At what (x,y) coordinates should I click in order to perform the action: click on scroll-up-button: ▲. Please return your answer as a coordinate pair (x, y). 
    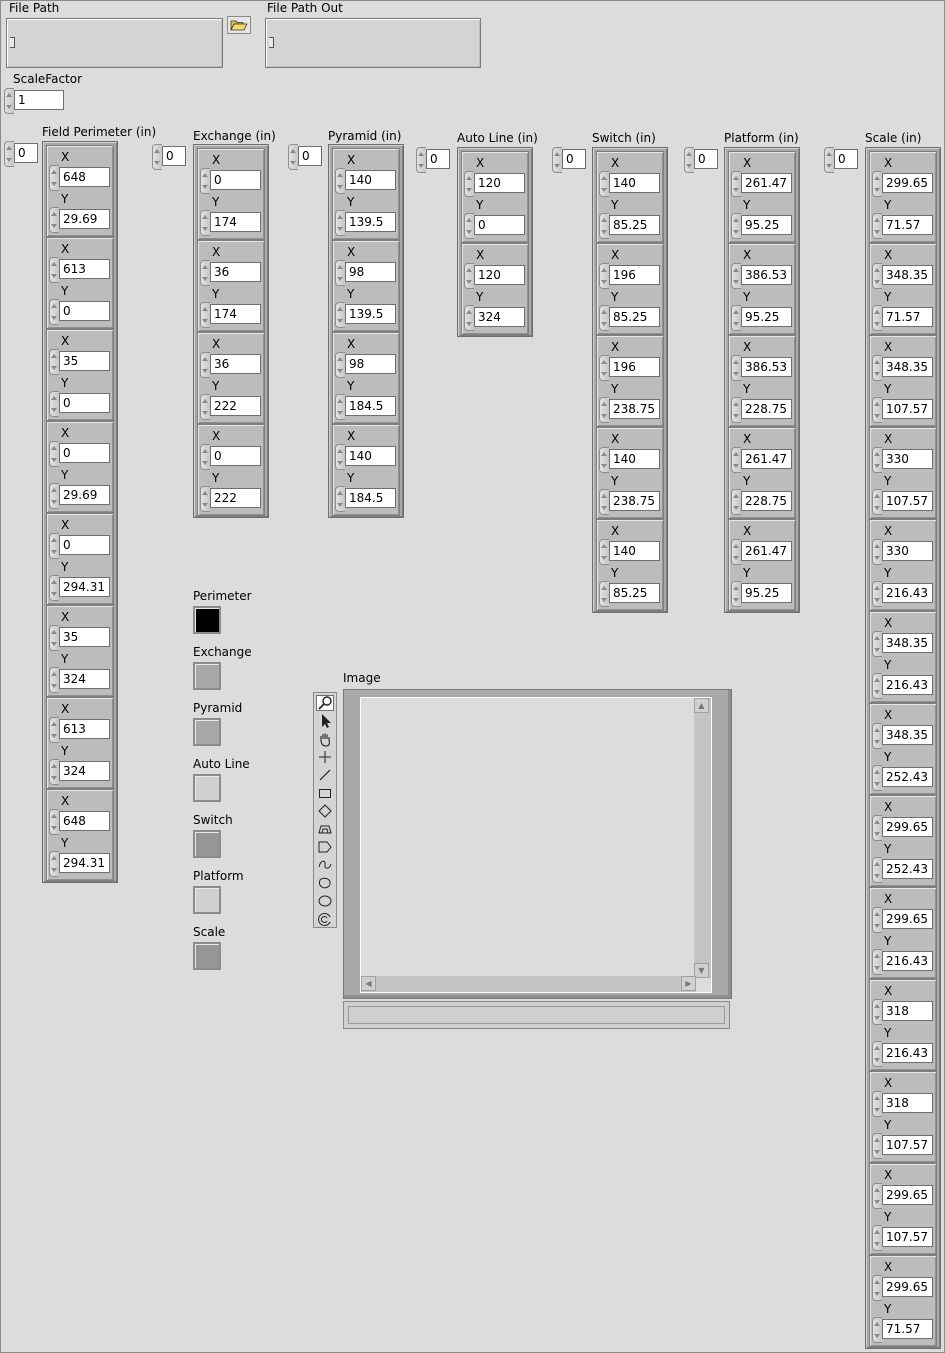
    Looking at the image, I should click on (701, 705).